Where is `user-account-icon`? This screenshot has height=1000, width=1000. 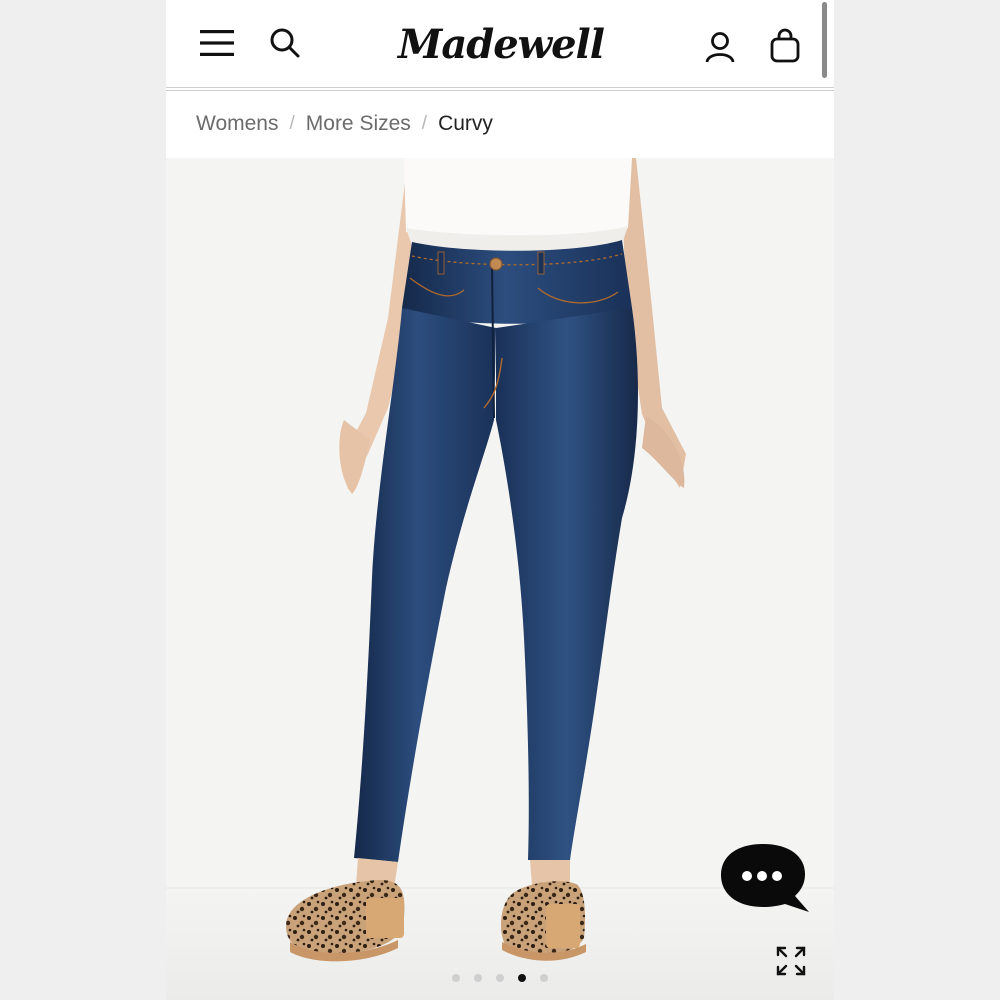 user-account-icon is located at coordinates (720, 47).